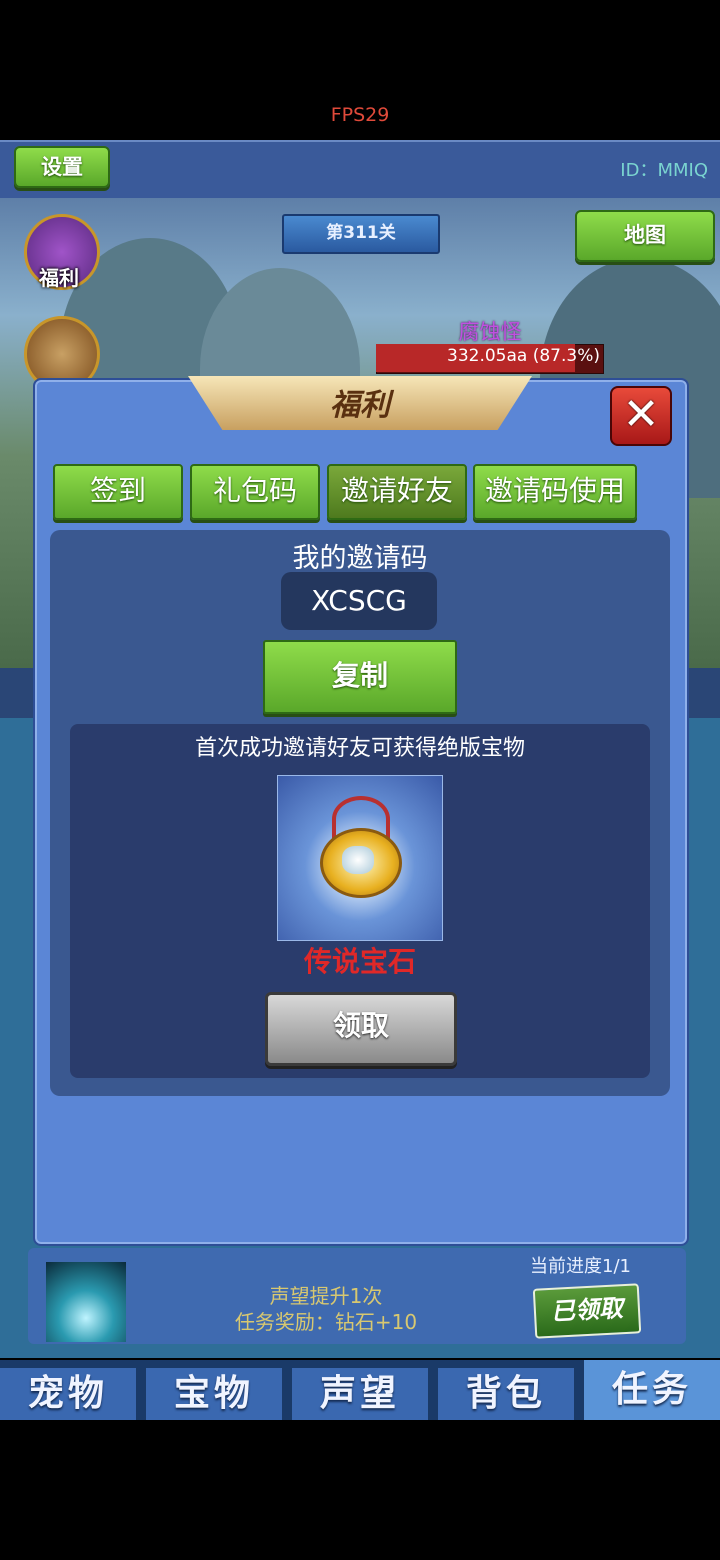 The height and width of the screenshot is (1560, 720). What do you see at coordinates (59, 278) in the screenshot?
I see `welfare-icon-label: 福利` at bounding box center [59, 278].